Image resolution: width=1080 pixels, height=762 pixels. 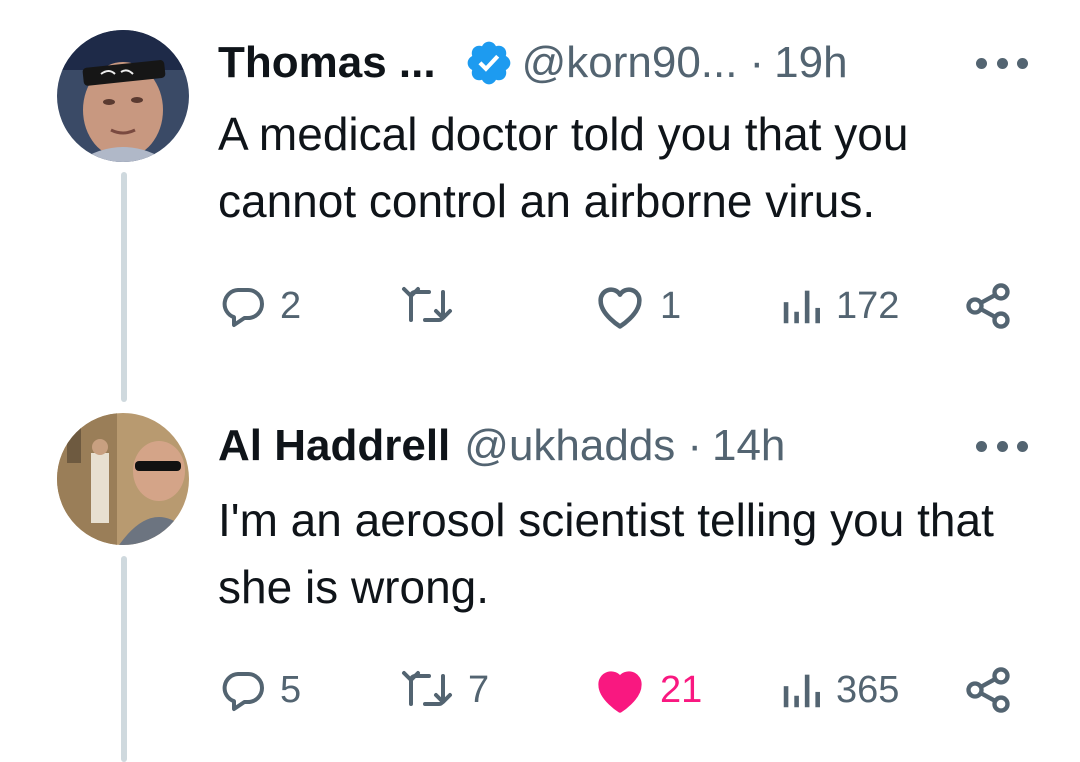 I want to click on reply-count: 5, so click(x=291, y=689).